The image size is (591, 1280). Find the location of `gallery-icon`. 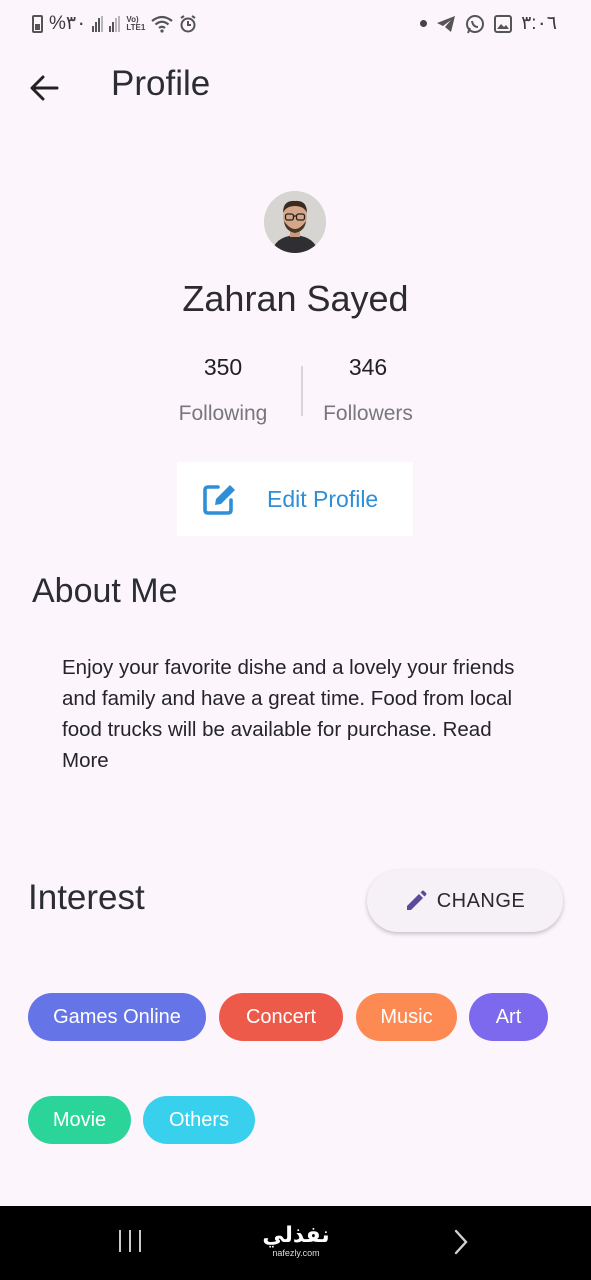

gallery-icon is located at coordinates (503, 23).